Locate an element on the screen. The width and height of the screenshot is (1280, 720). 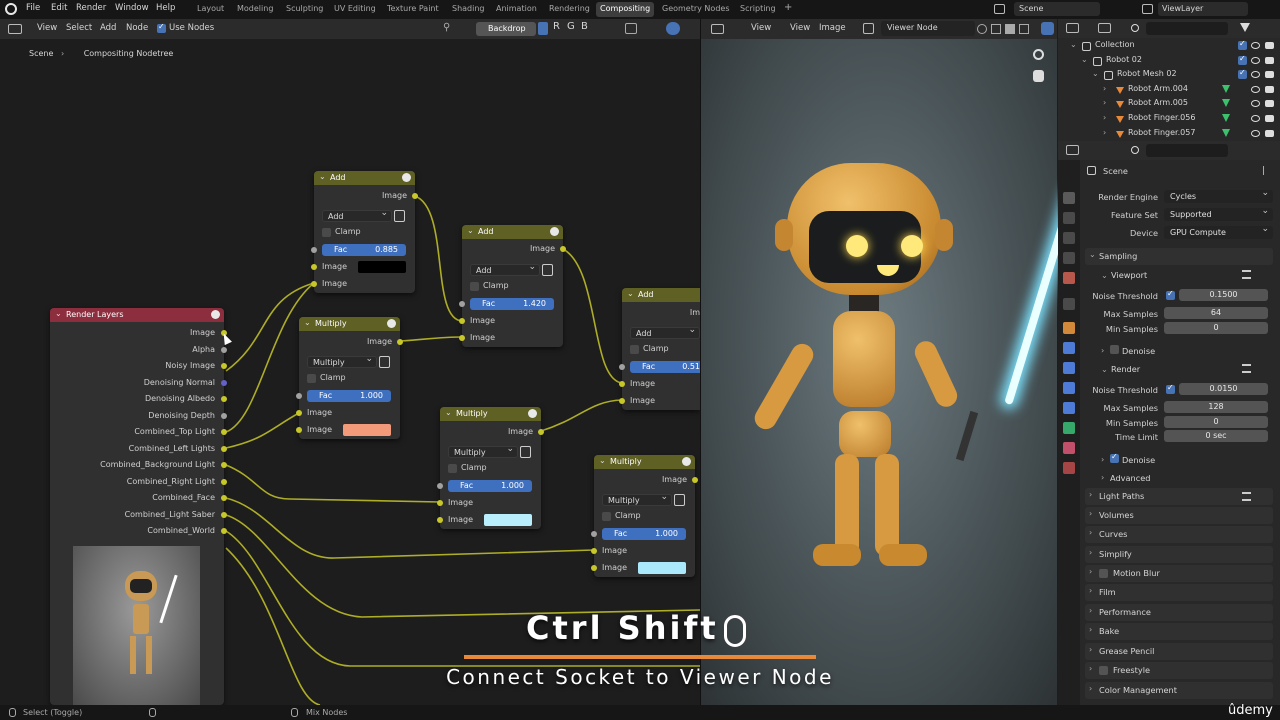
add3-clamp-checkbox is located at coordinates (634, 349).